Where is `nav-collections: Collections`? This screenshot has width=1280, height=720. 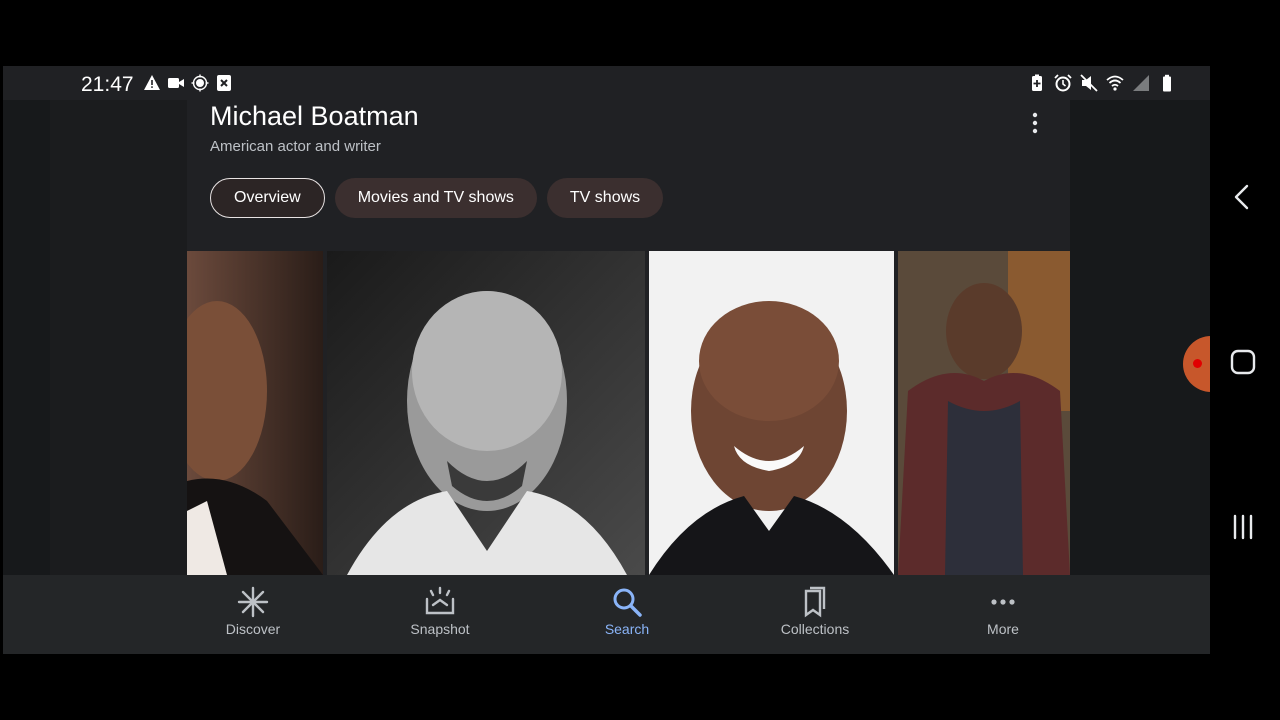 nav-collections: Collections is located at coordinates (815, 611).